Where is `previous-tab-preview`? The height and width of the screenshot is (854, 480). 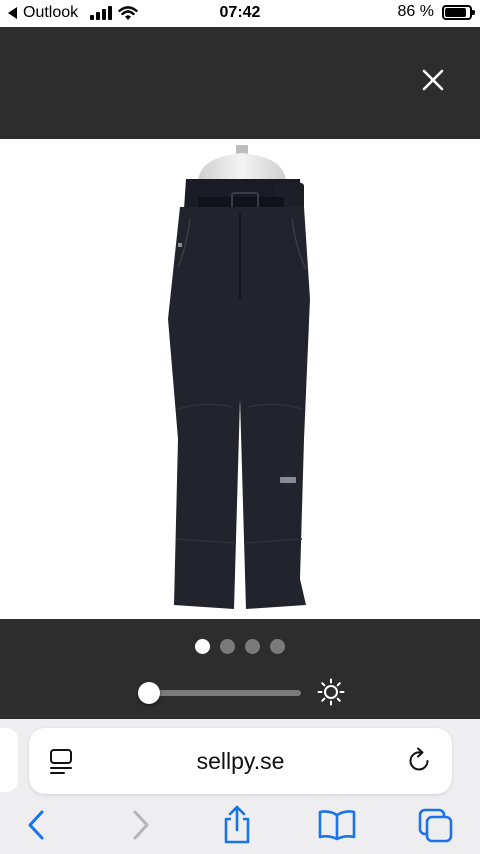 previous-tab-preview is located at coordinates (9, 760).